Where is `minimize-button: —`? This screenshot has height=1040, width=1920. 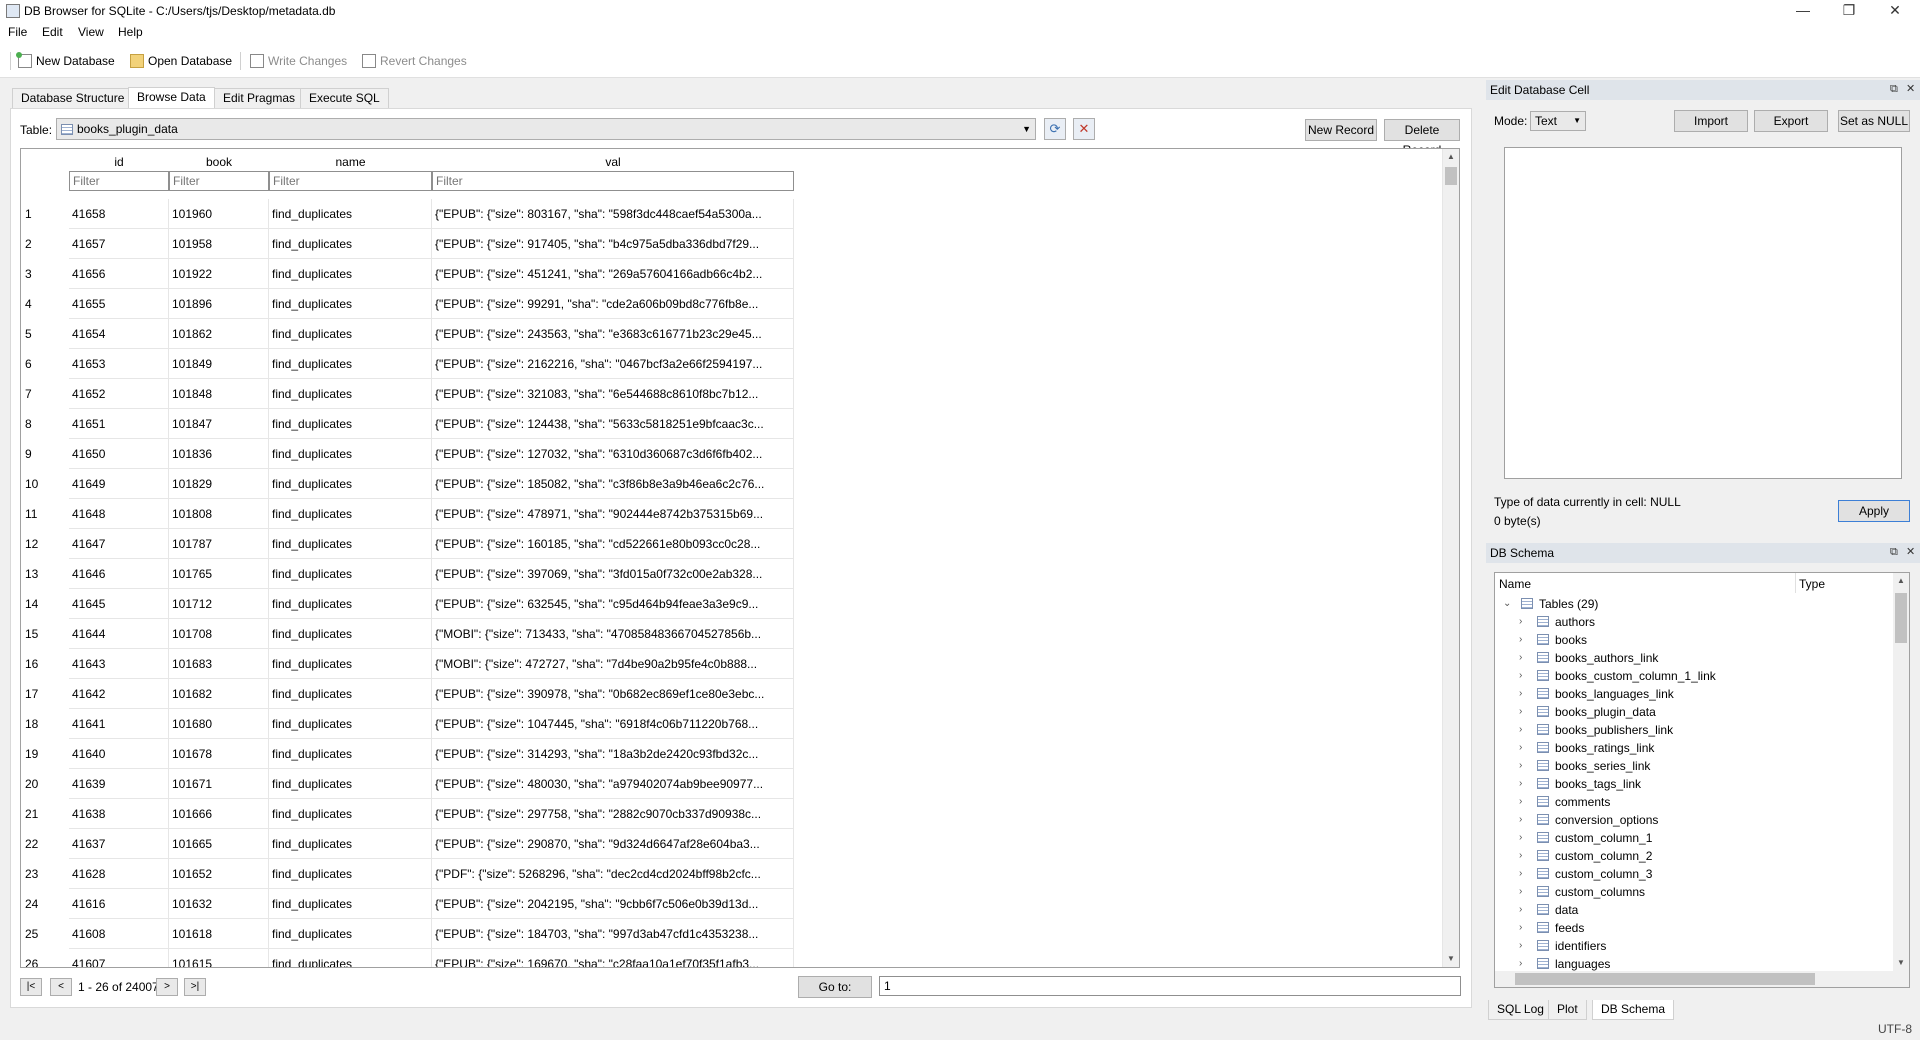 minimize-button: — is located at coordinates (1803, 11).